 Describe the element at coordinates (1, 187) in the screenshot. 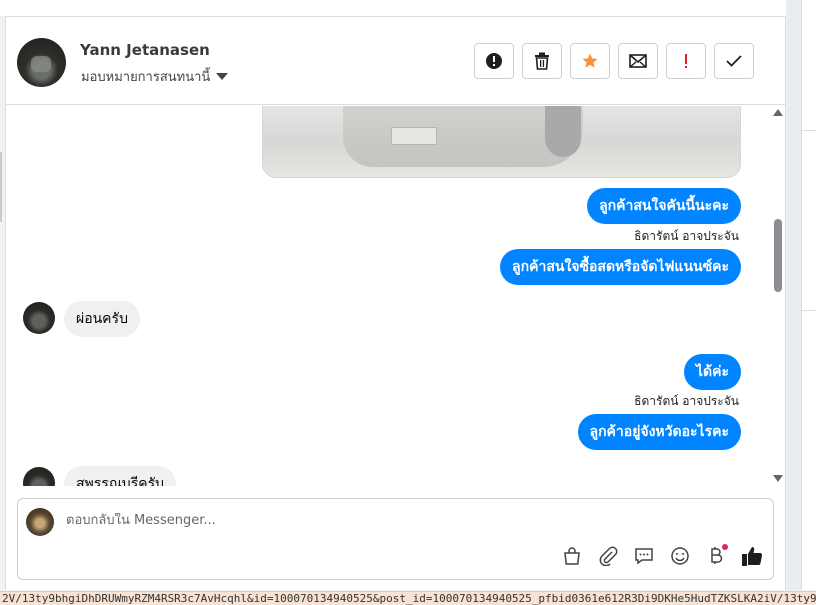

I see `left-scroll-indicator` at that location.